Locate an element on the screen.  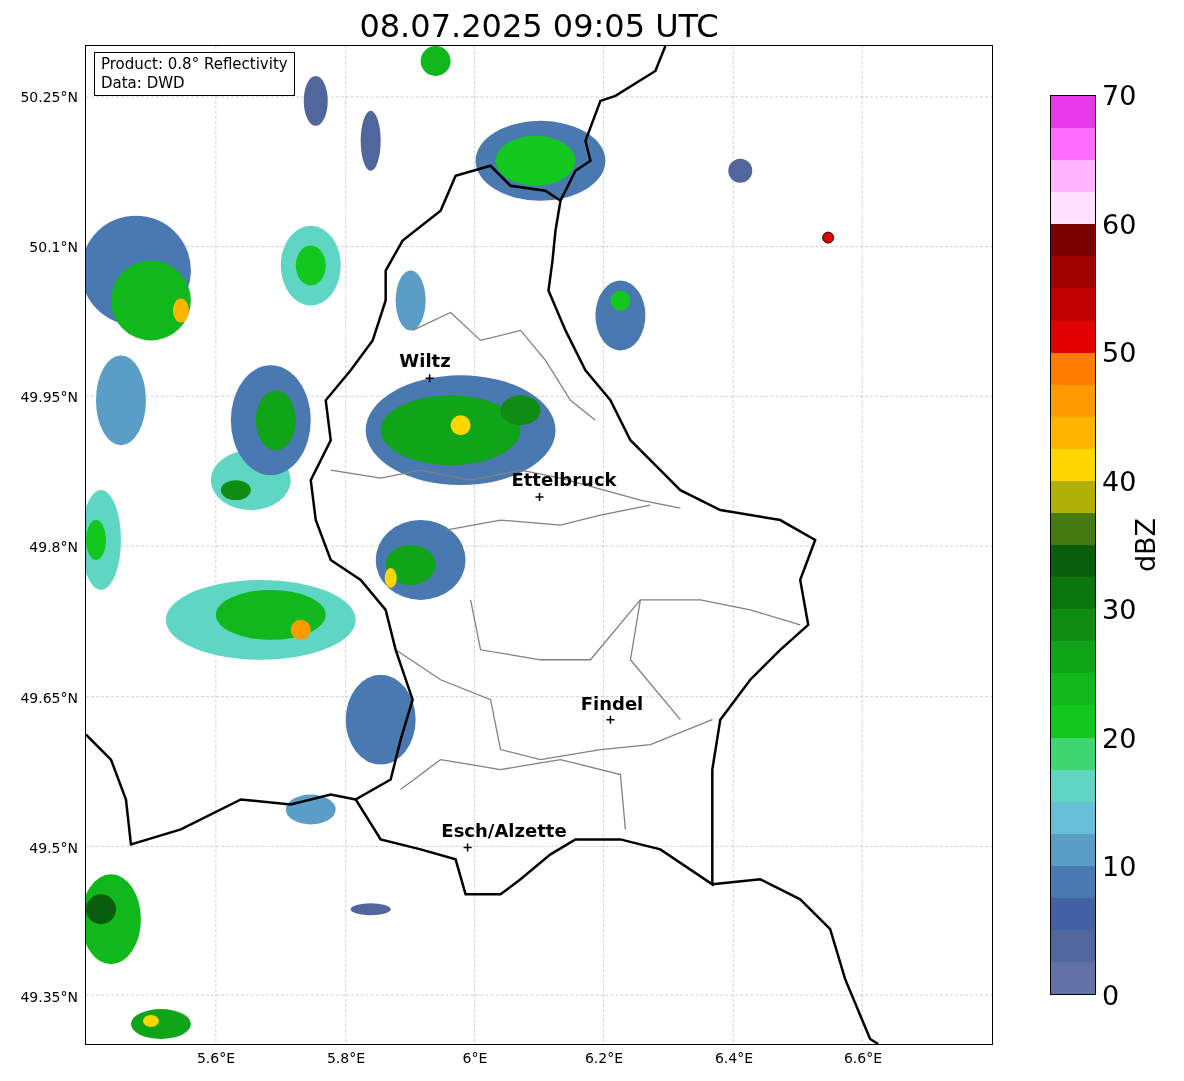
y-tick-label: 50.1°N is located at coordinates (53, 247).